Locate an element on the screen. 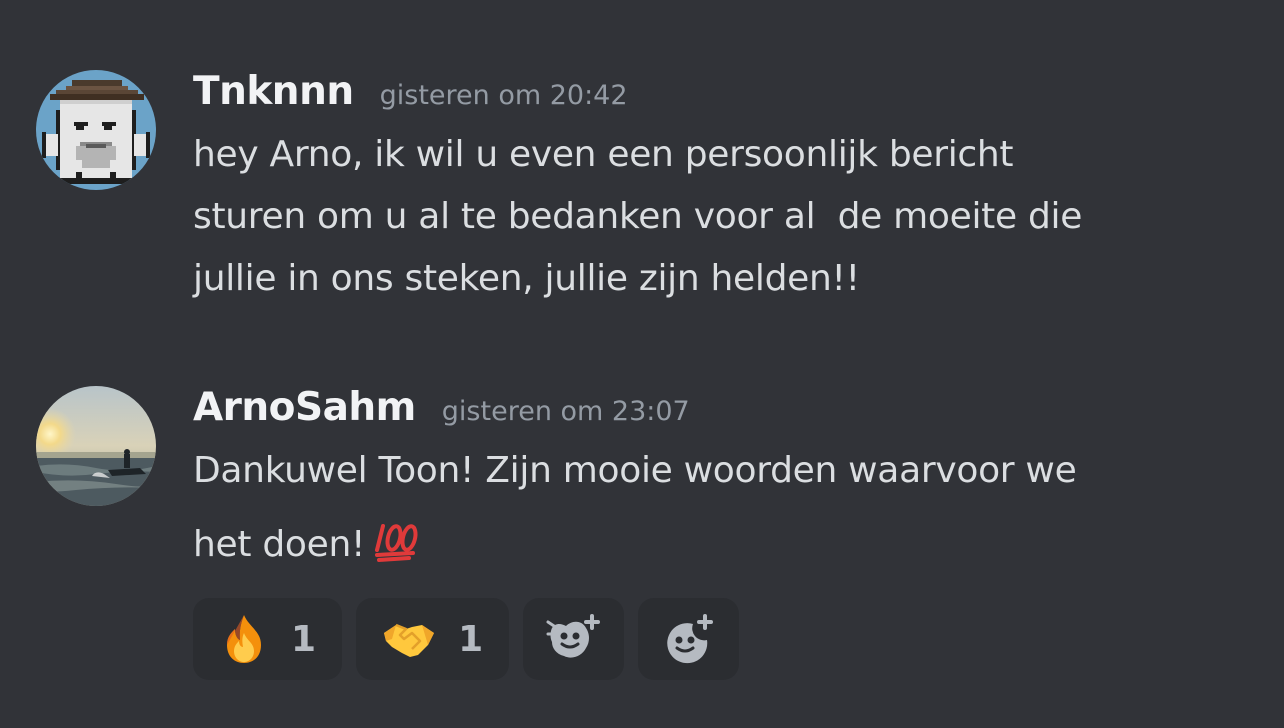 Image resolution: width=1284 pixels, height=728 pixels. username: Tnknnn is located at coordinates (273, 92).